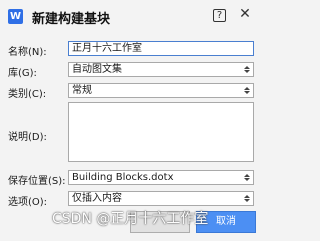 The image size is (320, 241). Describe the element at coordinates (131, 16) in the screenshot. I see `title-bar: W 新建构建基块 ? ✕` at that location.